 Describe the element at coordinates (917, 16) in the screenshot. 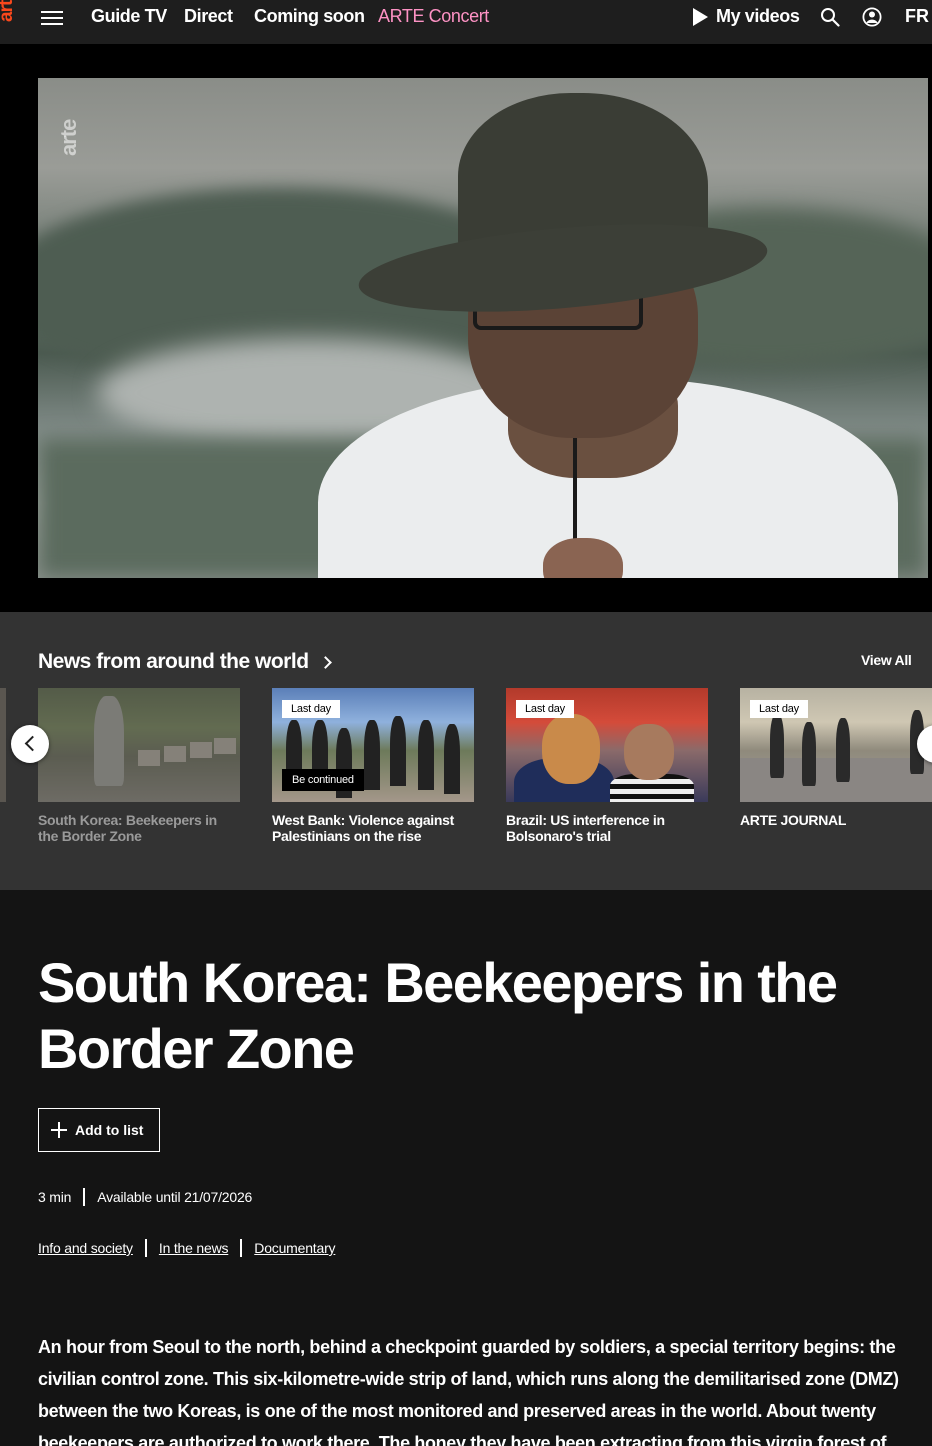

I see `language-selector: FR` at that location.